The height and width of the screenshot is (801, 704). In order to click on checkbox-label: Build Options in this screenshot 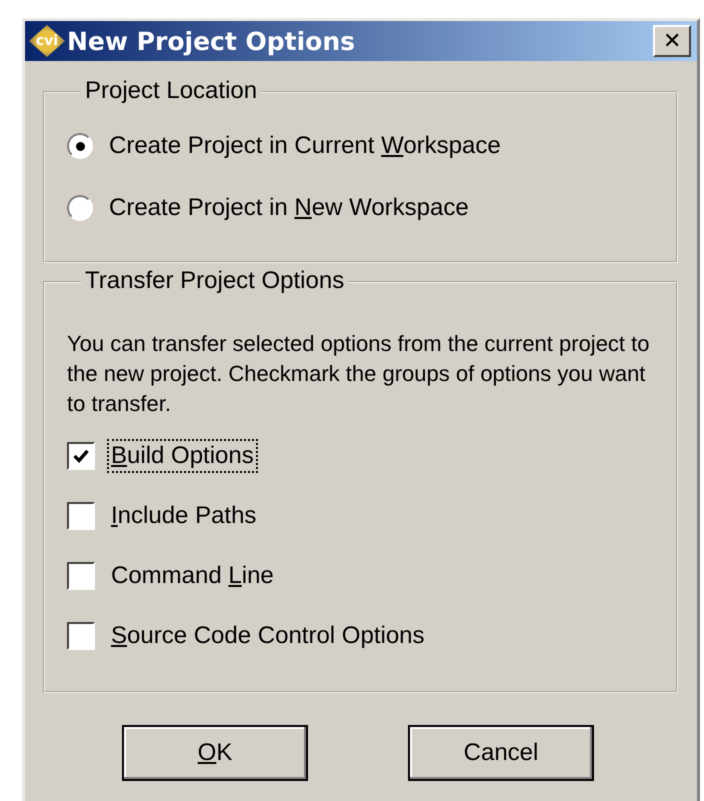, I will do `click(182, 456)`.